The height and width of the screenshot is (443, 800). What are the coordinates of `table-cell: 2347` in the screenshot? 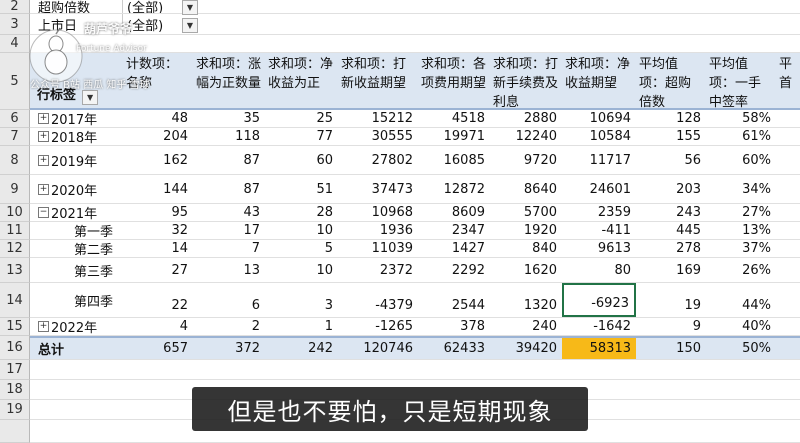 It's located at (454, 230).